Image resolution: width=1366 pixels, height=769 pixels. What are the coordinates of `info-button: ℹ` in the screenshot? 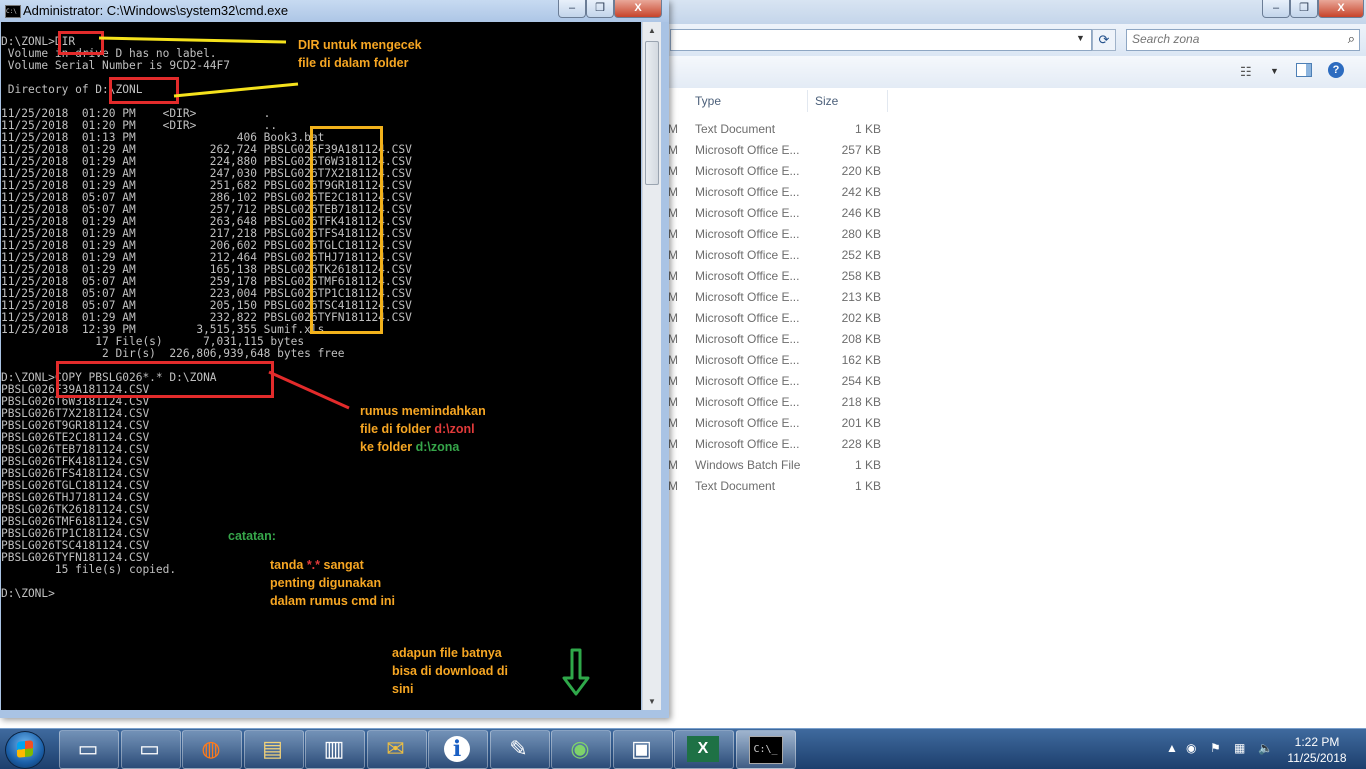 It's located at (458, 749).